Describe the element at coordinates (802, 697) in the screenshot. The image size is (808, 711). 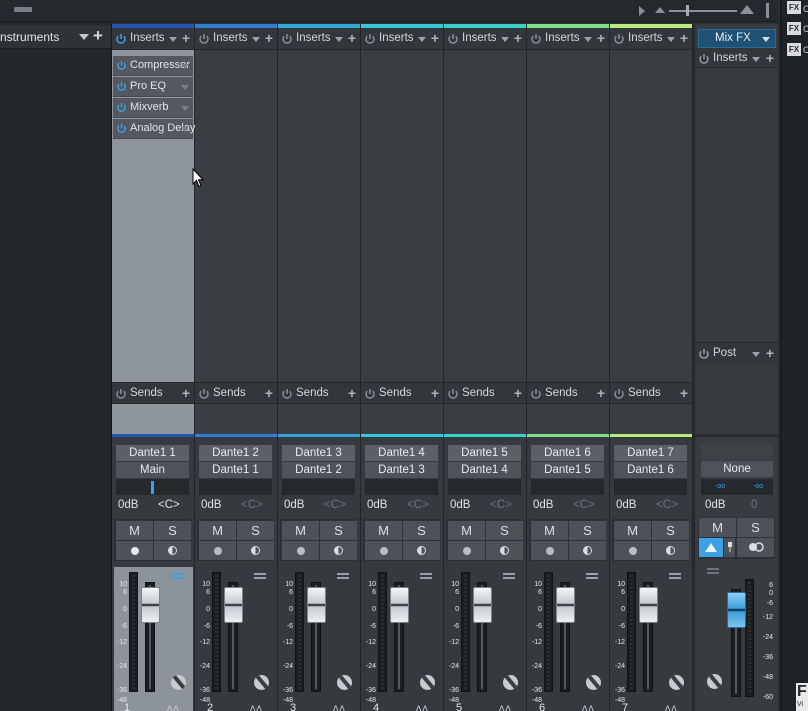
I see `browser-footer-badge: F Vi` at that location.